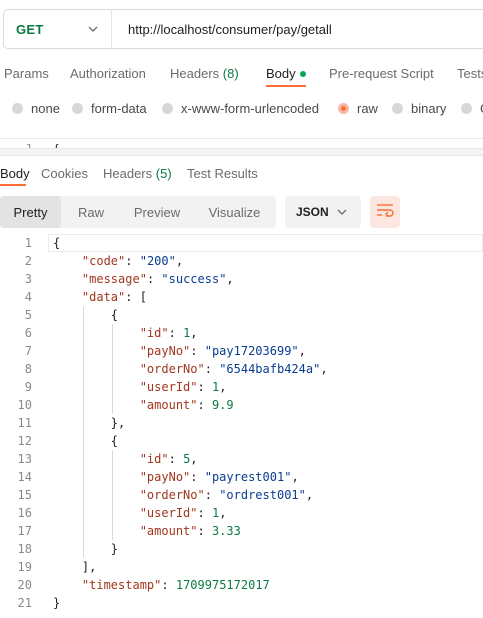  Describe the element at coordinates (241, 459) in the screenshot. I see `code-line: 13 "id": 5,` at that location.